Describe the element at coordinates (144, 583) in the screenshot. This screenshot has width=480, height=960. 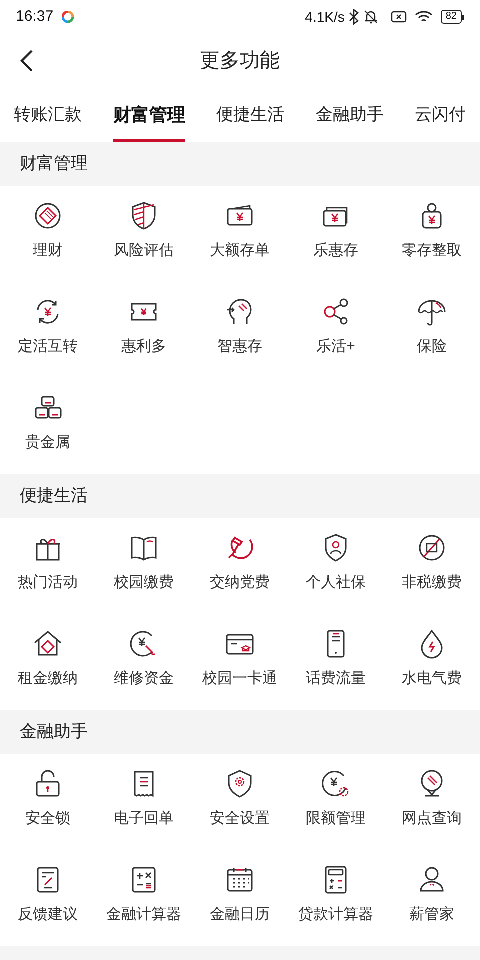
I see `feature-label: 校园缴费` at that location.